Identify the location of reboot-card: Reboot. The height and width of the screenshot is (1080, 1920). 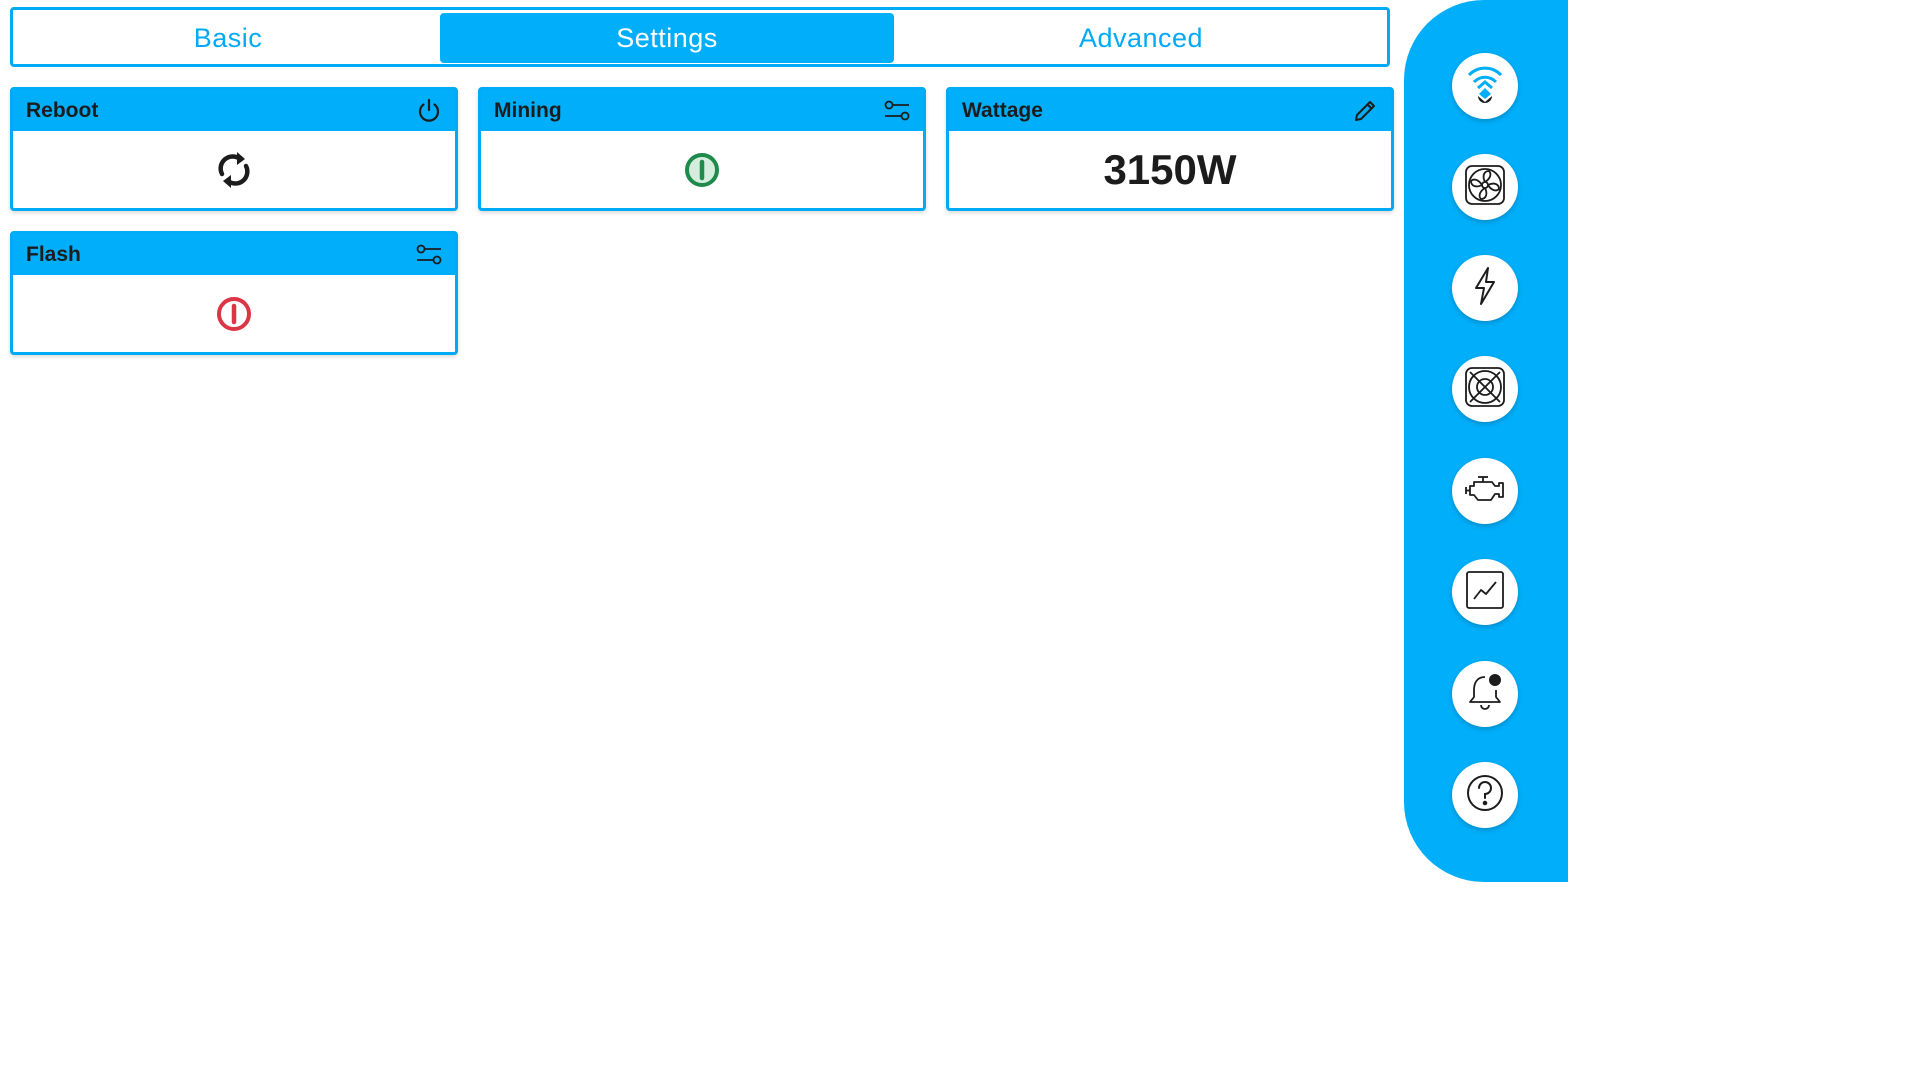
(234, 149).